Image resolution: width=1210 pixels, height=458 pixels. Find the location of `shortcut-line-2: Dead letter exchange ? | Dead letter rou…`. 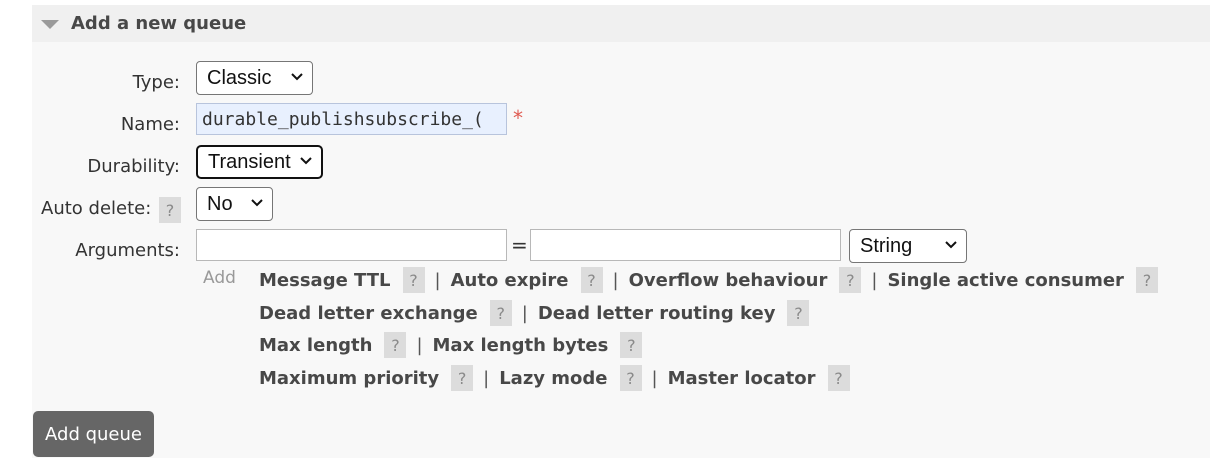

shortcut-line-2: Dead letter exchange ? | Dead letter rou… is located at coordinates (534, 313).